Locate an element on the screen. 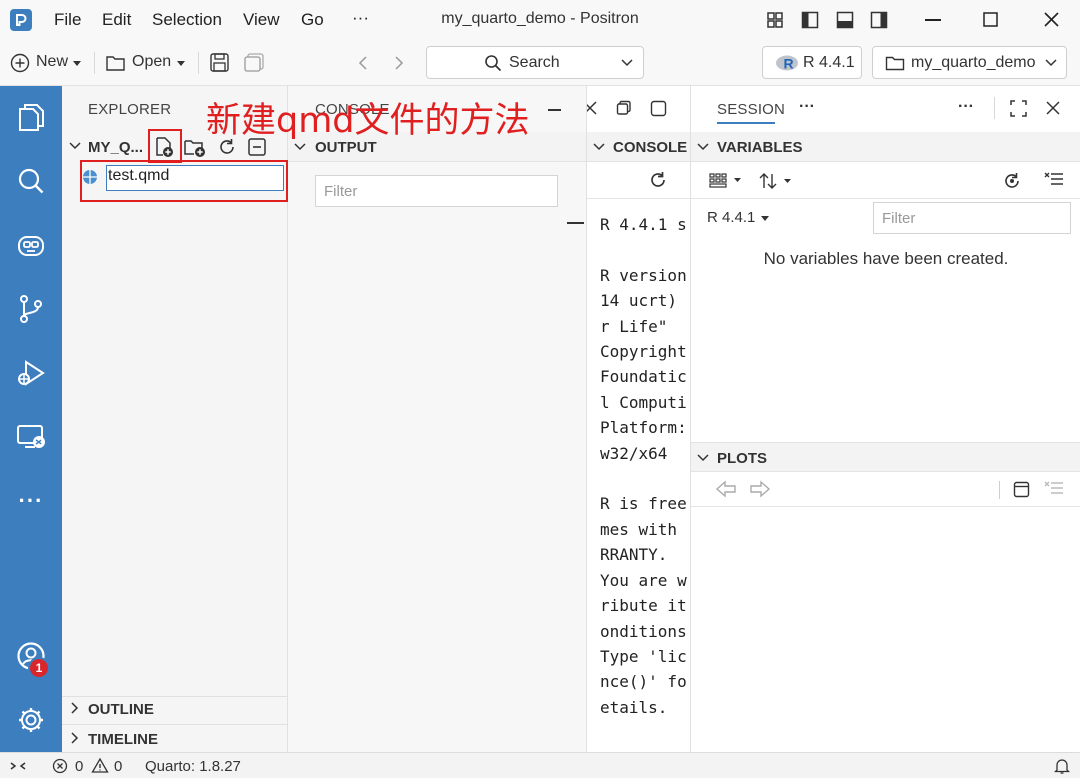 The height and width of the screenshot is (778, 1080). back-arrow-icon is located at coordinates (363, 63).